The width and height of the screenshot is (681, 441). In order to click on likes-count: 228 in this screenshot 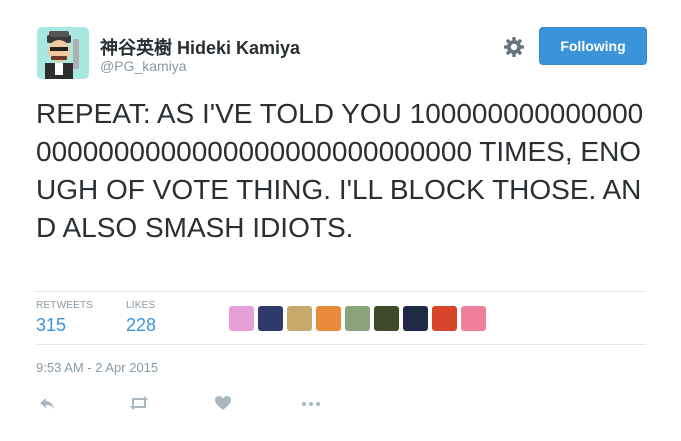, I will do `click(141, 325)`.